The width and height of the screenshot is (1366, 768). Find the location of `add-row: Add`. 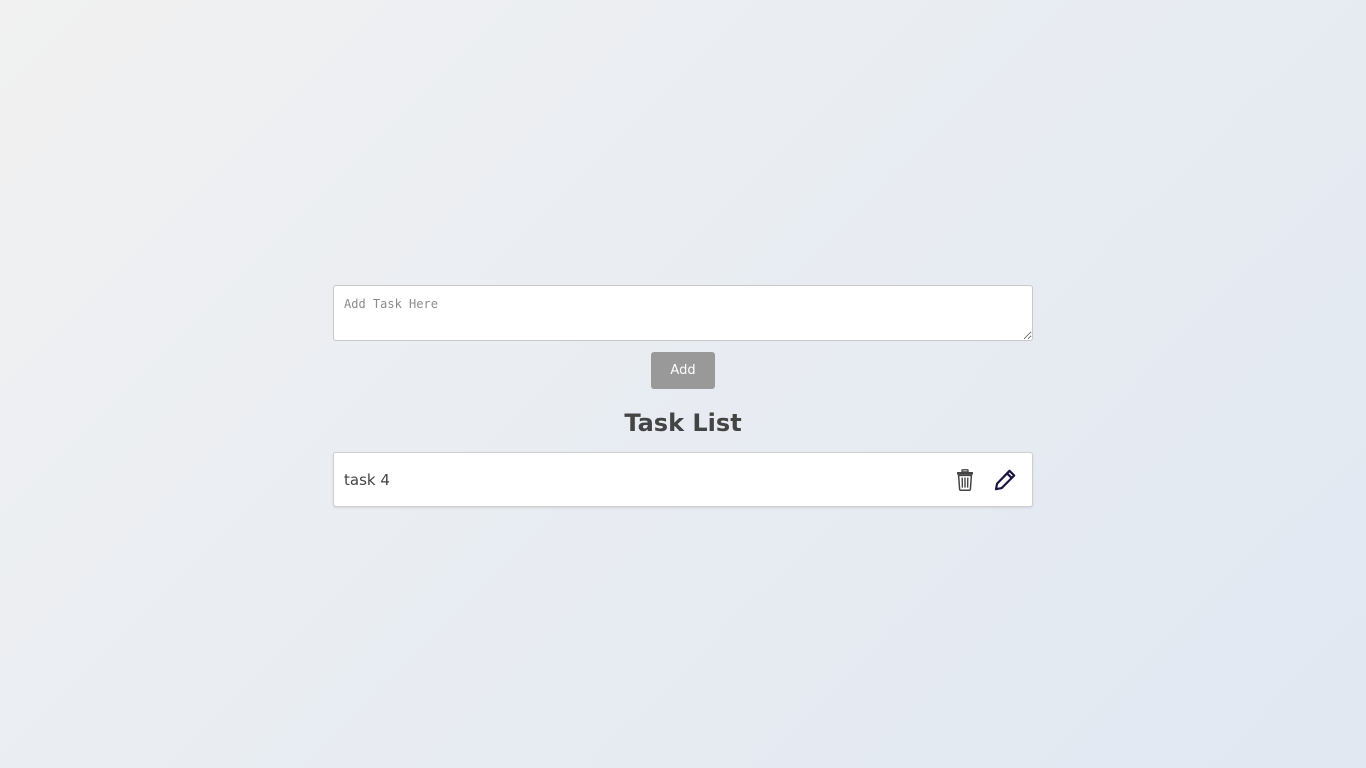

add-row: Add is located at coordinates (683, 370).